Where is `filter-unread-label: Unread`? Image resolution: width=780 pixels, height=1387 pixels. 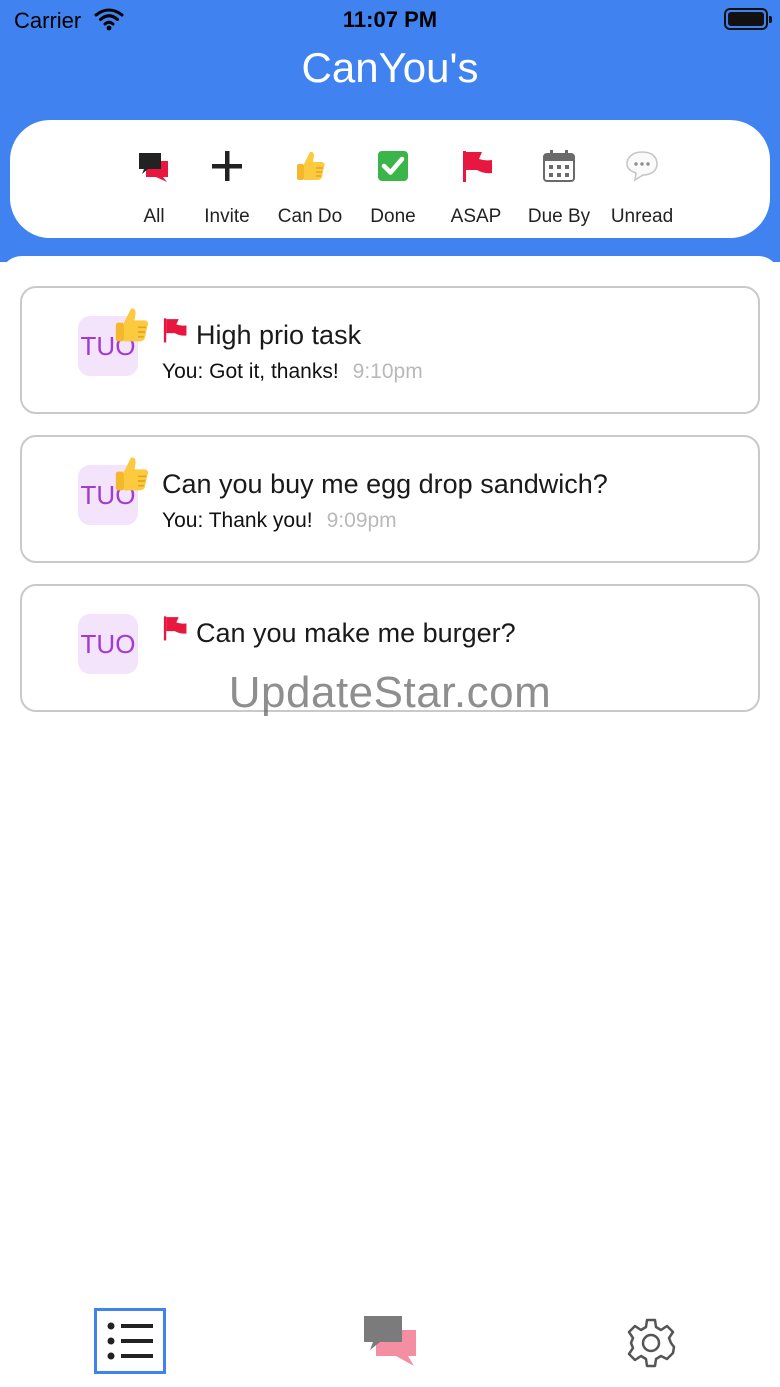
filter-unread-label: Unread is located at coordinates (642, 216).